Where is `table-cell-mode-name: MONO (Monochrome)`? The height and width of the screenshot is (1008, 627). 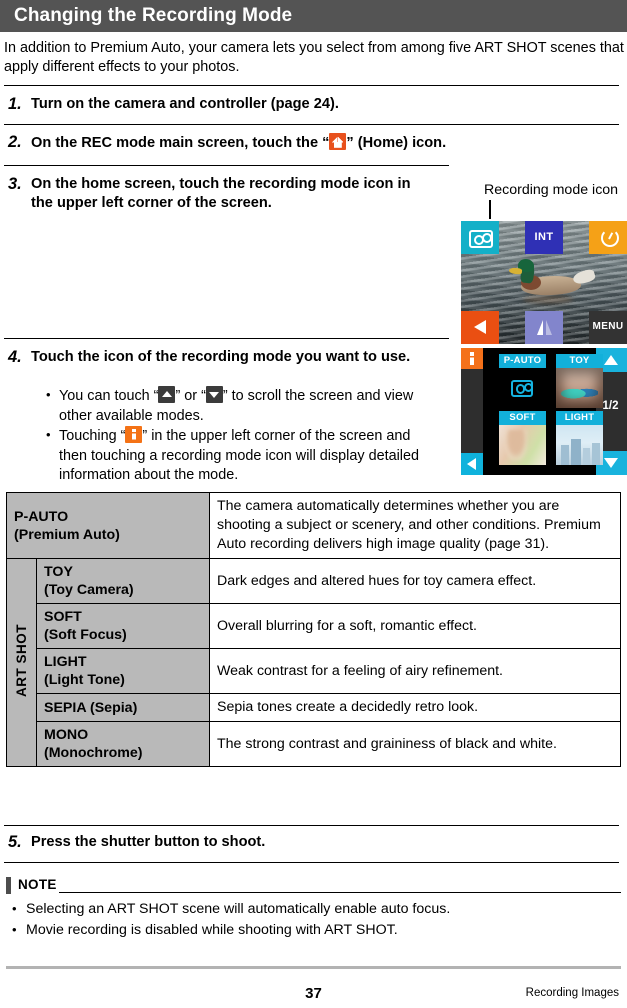
table-cell-mode-name: MONO (Monochrome) is located at coordinates (123, 744).